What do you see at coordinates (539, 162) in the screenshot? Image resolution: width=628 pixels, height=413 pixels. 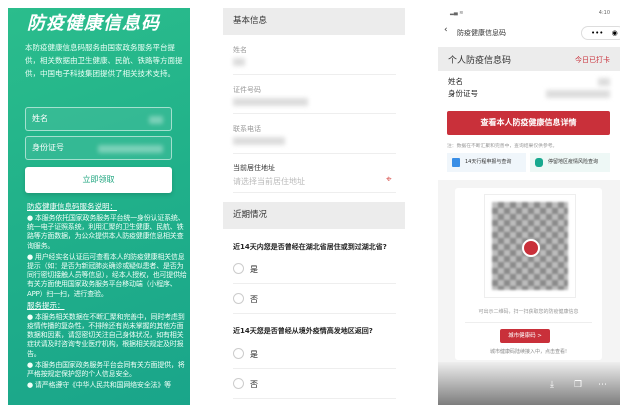 I see `shield-icon` at bounding box center [539, 162].